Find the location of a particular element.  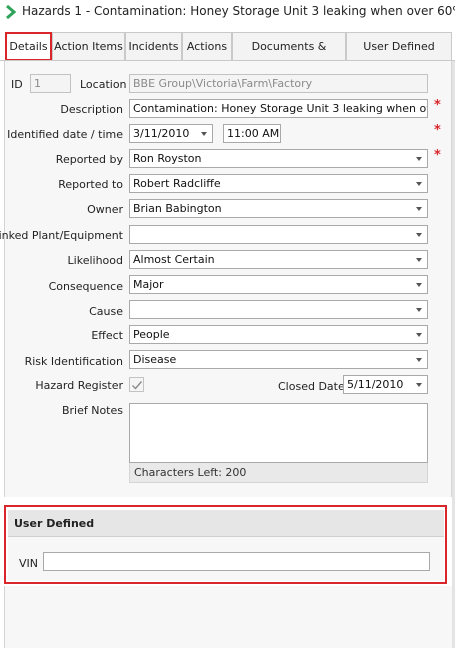

checkmark-icon is located at coordinates (137, 385).